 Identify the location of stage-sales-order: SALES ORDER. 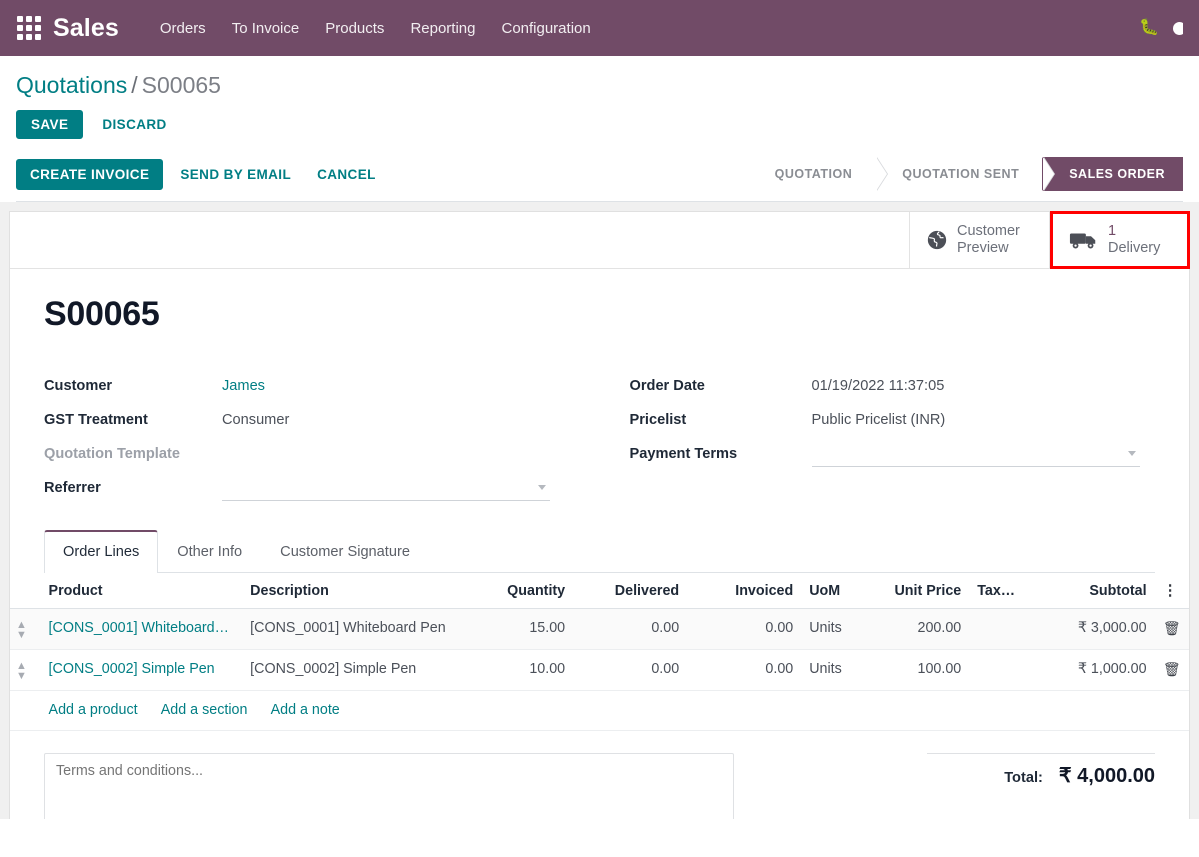
(1113, 174).